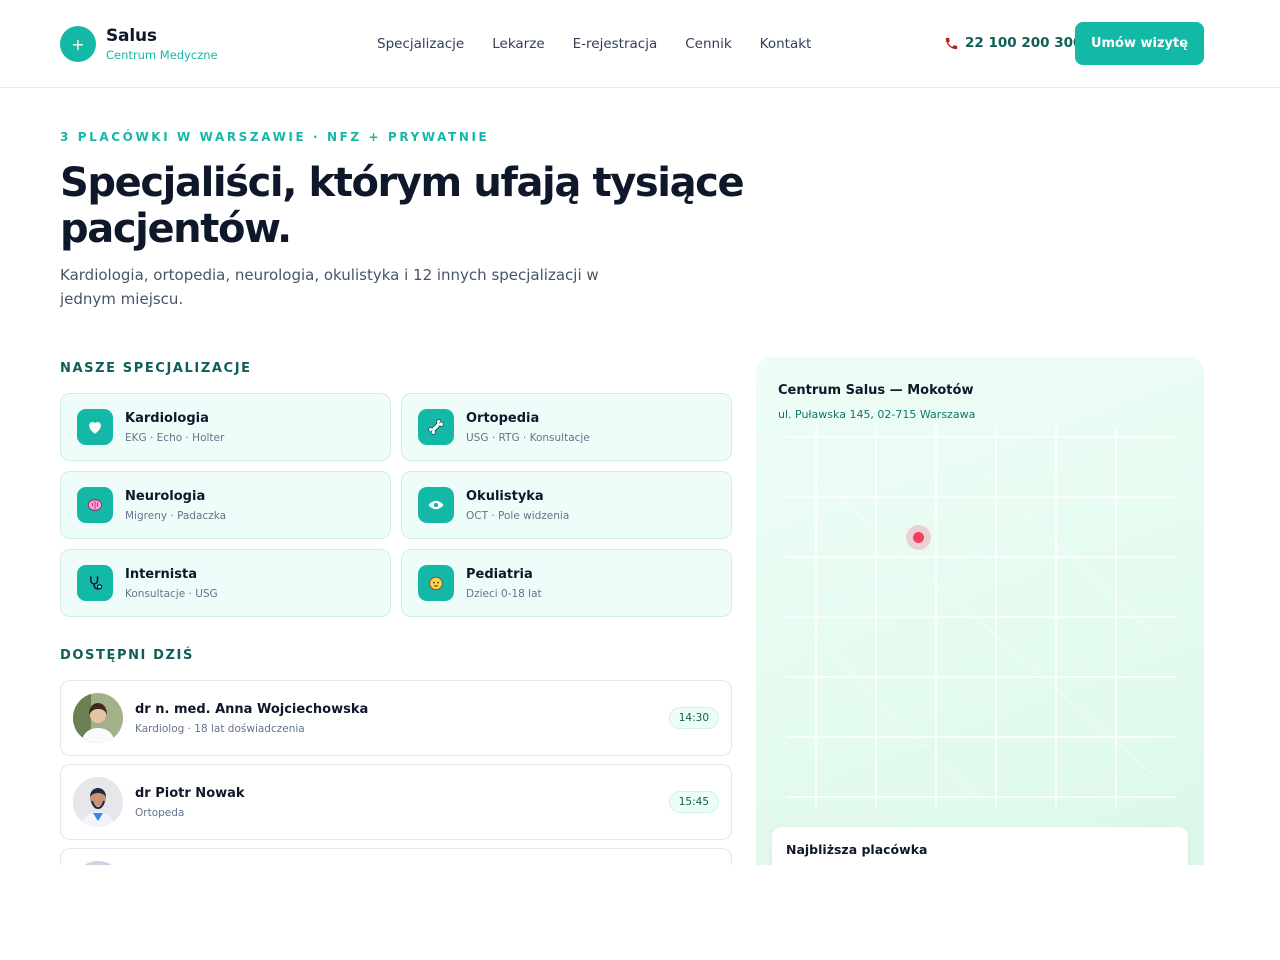 Image resolution: width=1280 pixels, height=960 pixels. Describe the element at coordinates (436, 505) in the screenshot. I see `eye-icon` at that location.